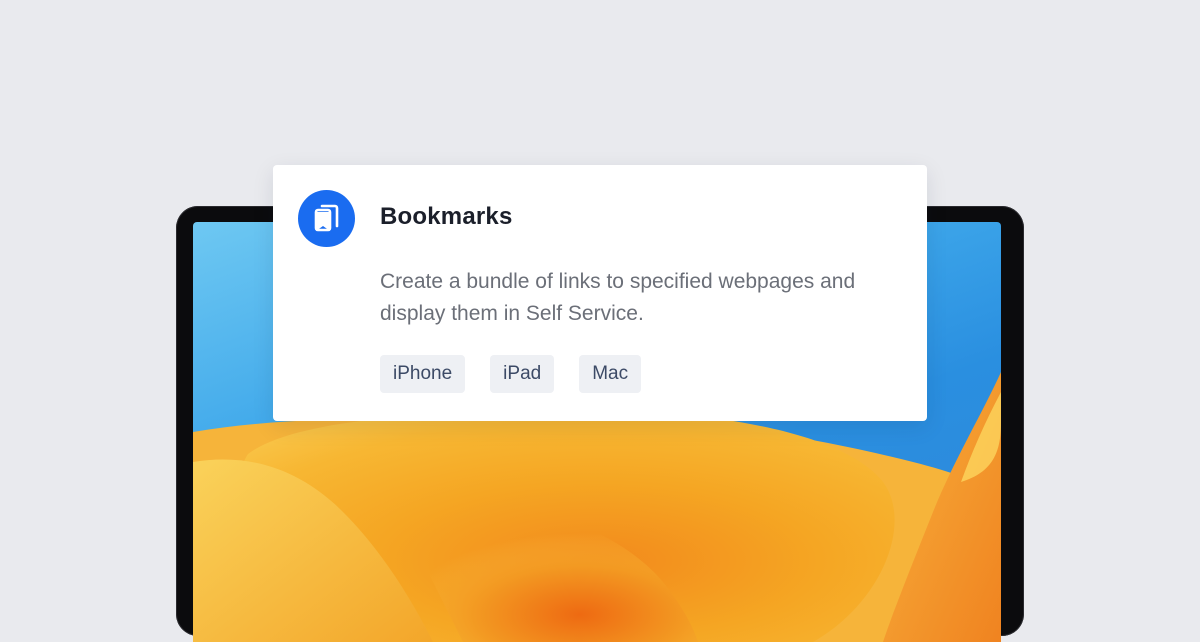  Describe the element at coordinates (522, 374) in the screenshot. I see `tag-ipad: iPad` at that location.